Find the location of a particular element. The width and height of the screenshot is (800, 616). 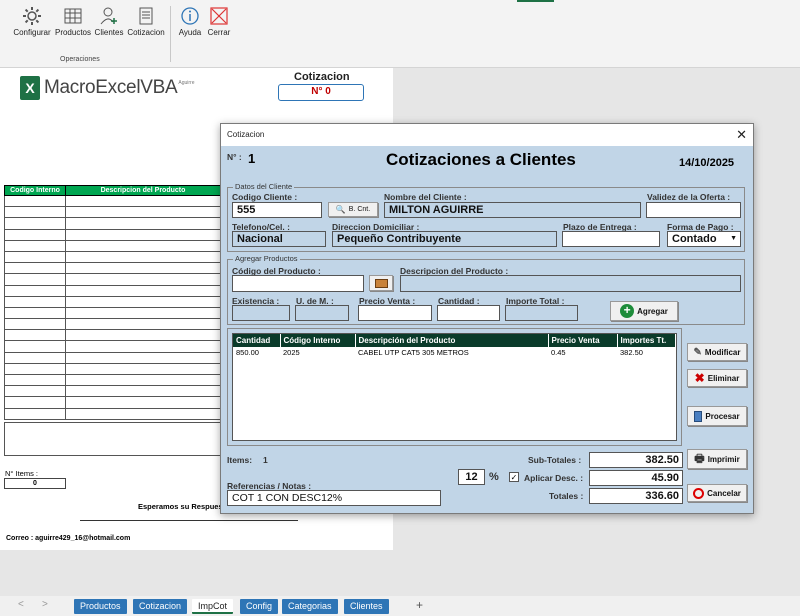

configurar-button: Configurar is located at coordinates (32, 24).